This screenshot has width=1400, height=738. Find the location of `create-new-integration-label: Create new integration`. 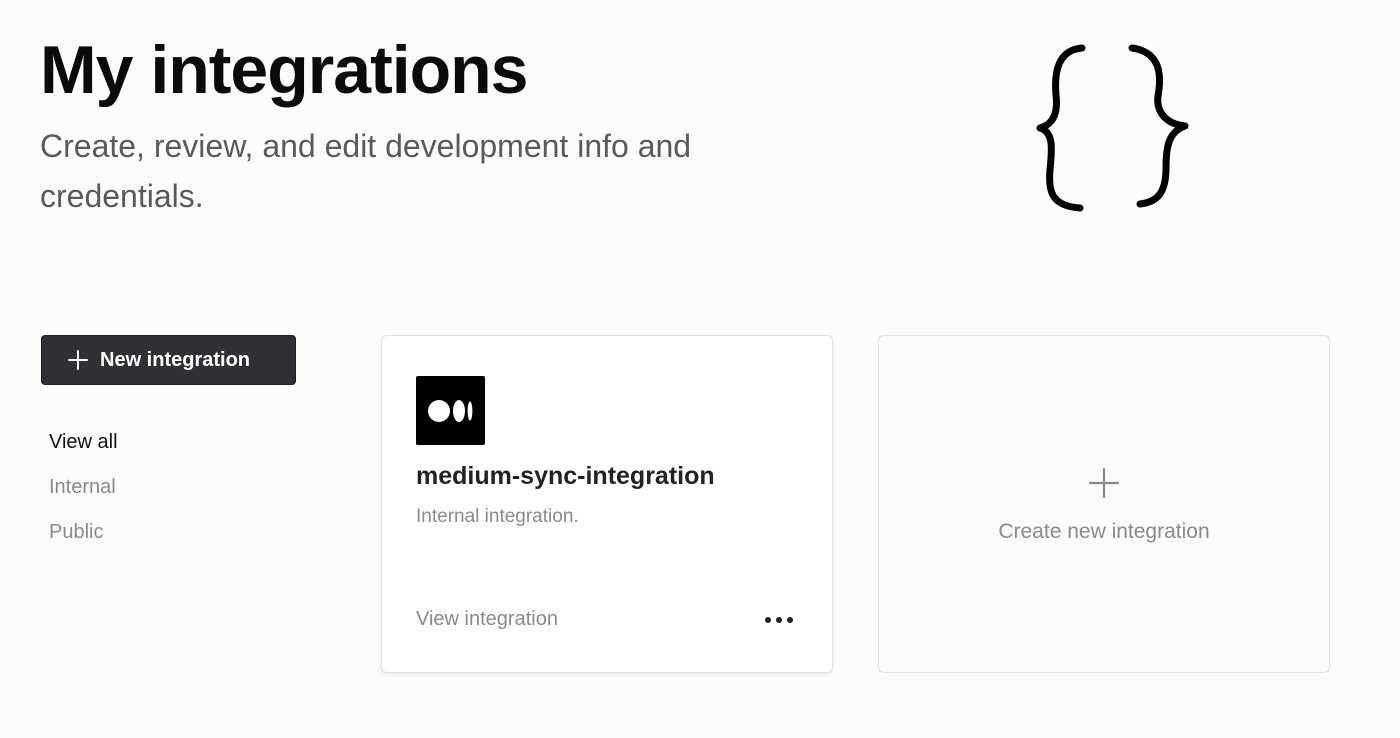

create-new-integration-label: Create new integration is located at coordinates (1104, 531).